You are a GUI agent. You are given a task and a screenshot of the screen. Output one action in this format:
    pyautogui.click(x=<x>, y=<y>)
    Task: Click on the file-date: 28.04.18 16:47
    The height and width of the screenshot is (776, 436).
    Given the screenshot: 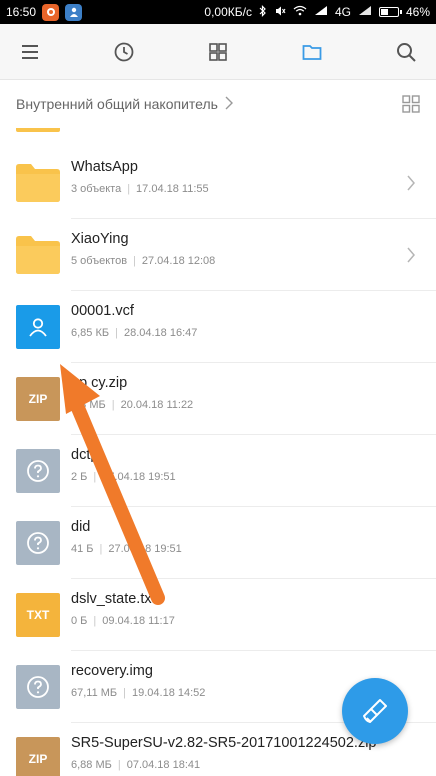 What is the action you would take?
    pyautogui.click(x=160, y=333)
    